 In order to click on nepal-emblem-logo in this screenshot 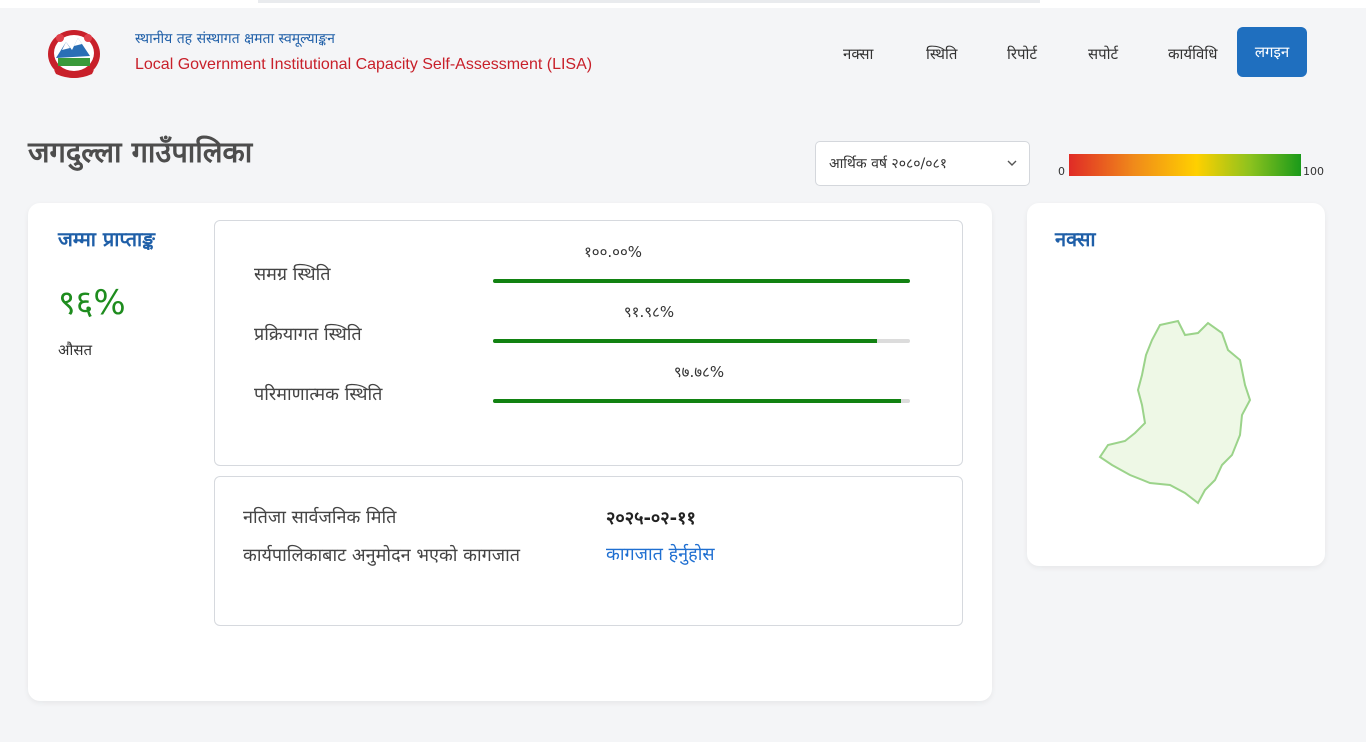, I will do `click(74, 53)`.